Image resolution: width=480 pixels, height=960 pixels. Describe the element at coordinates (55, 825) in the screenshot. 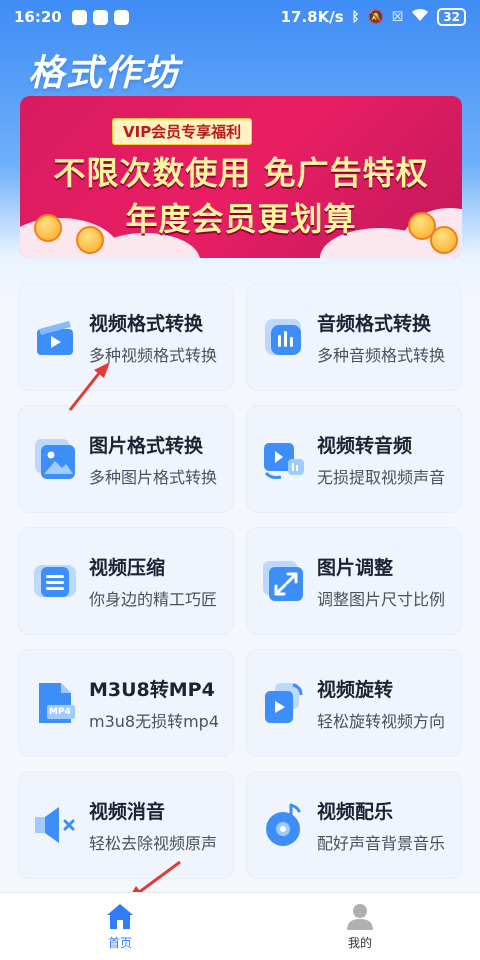

I see `video-mute-icon` at that location.